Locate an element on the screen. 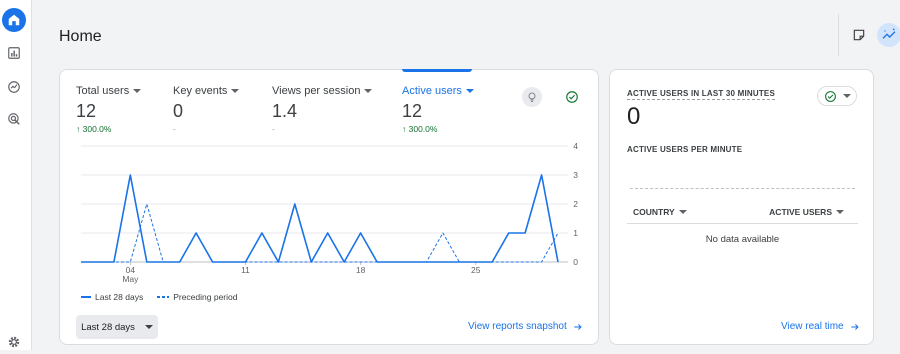 The width and height of the screenshot is (900, 354). y-tick-label: 4 is located at coordinates (575, 146).